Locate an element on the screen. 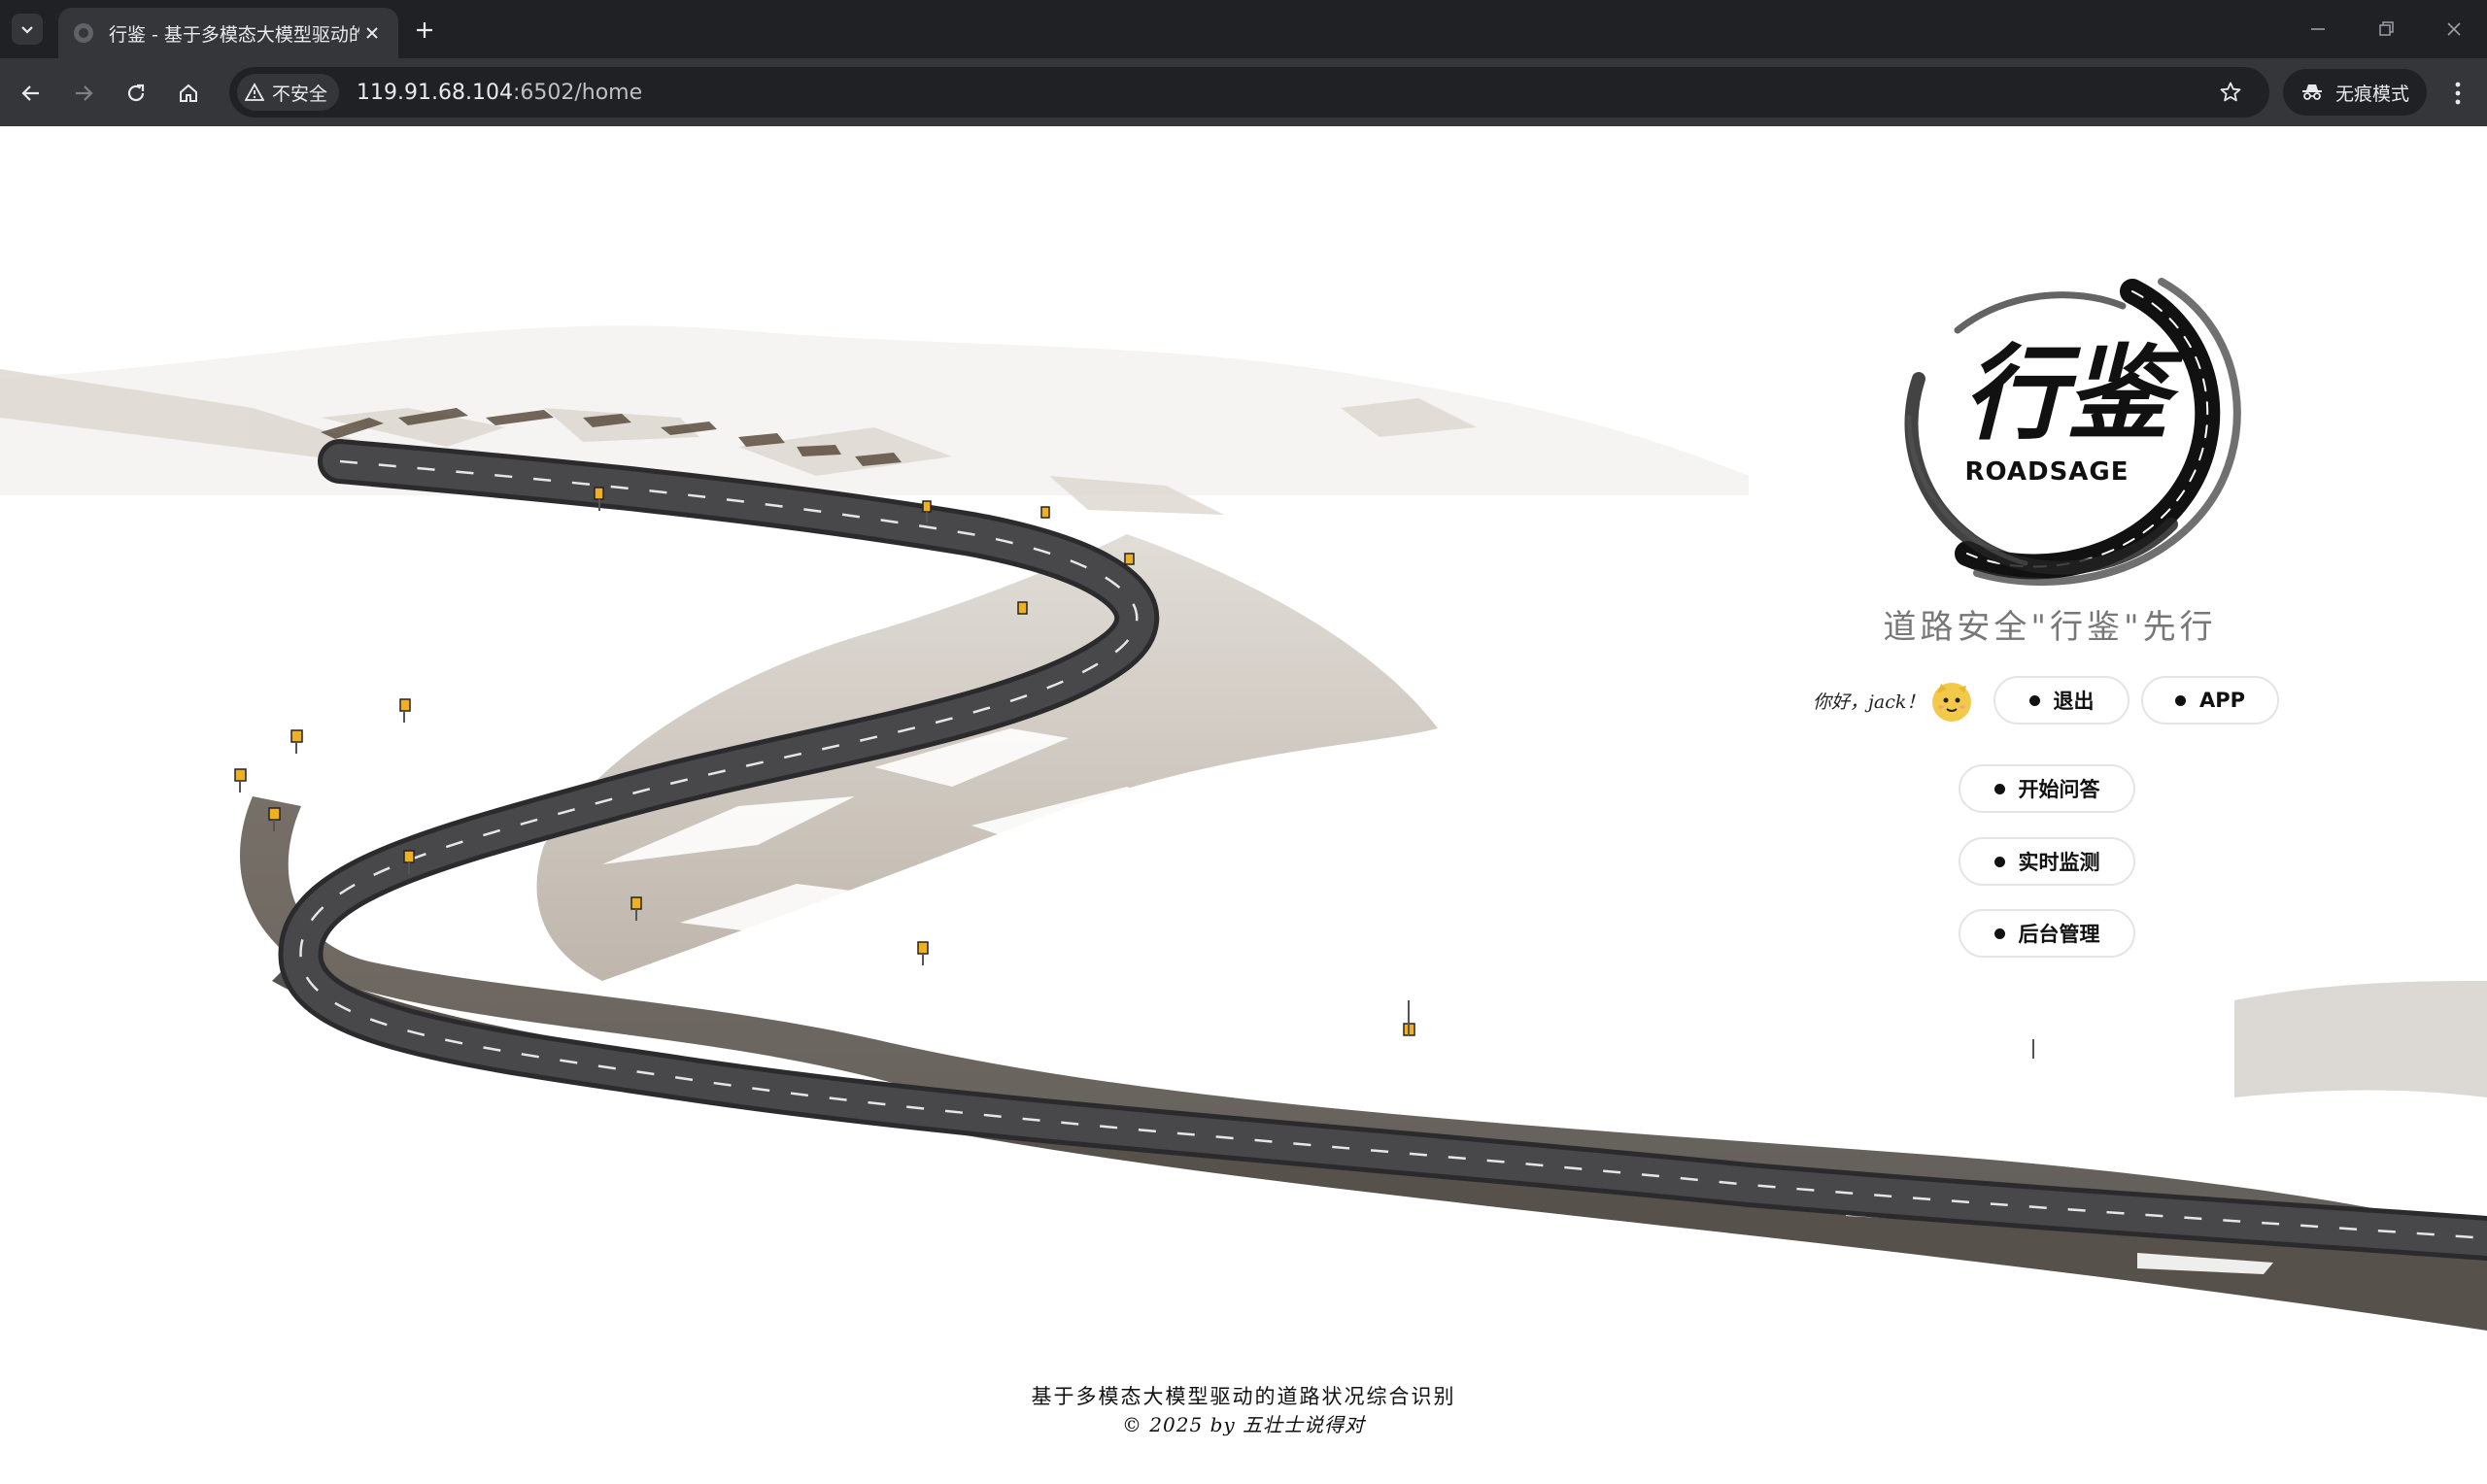 This screenshot has height=1484, width=2487. star-icon is located at coordinates (2230, 92).